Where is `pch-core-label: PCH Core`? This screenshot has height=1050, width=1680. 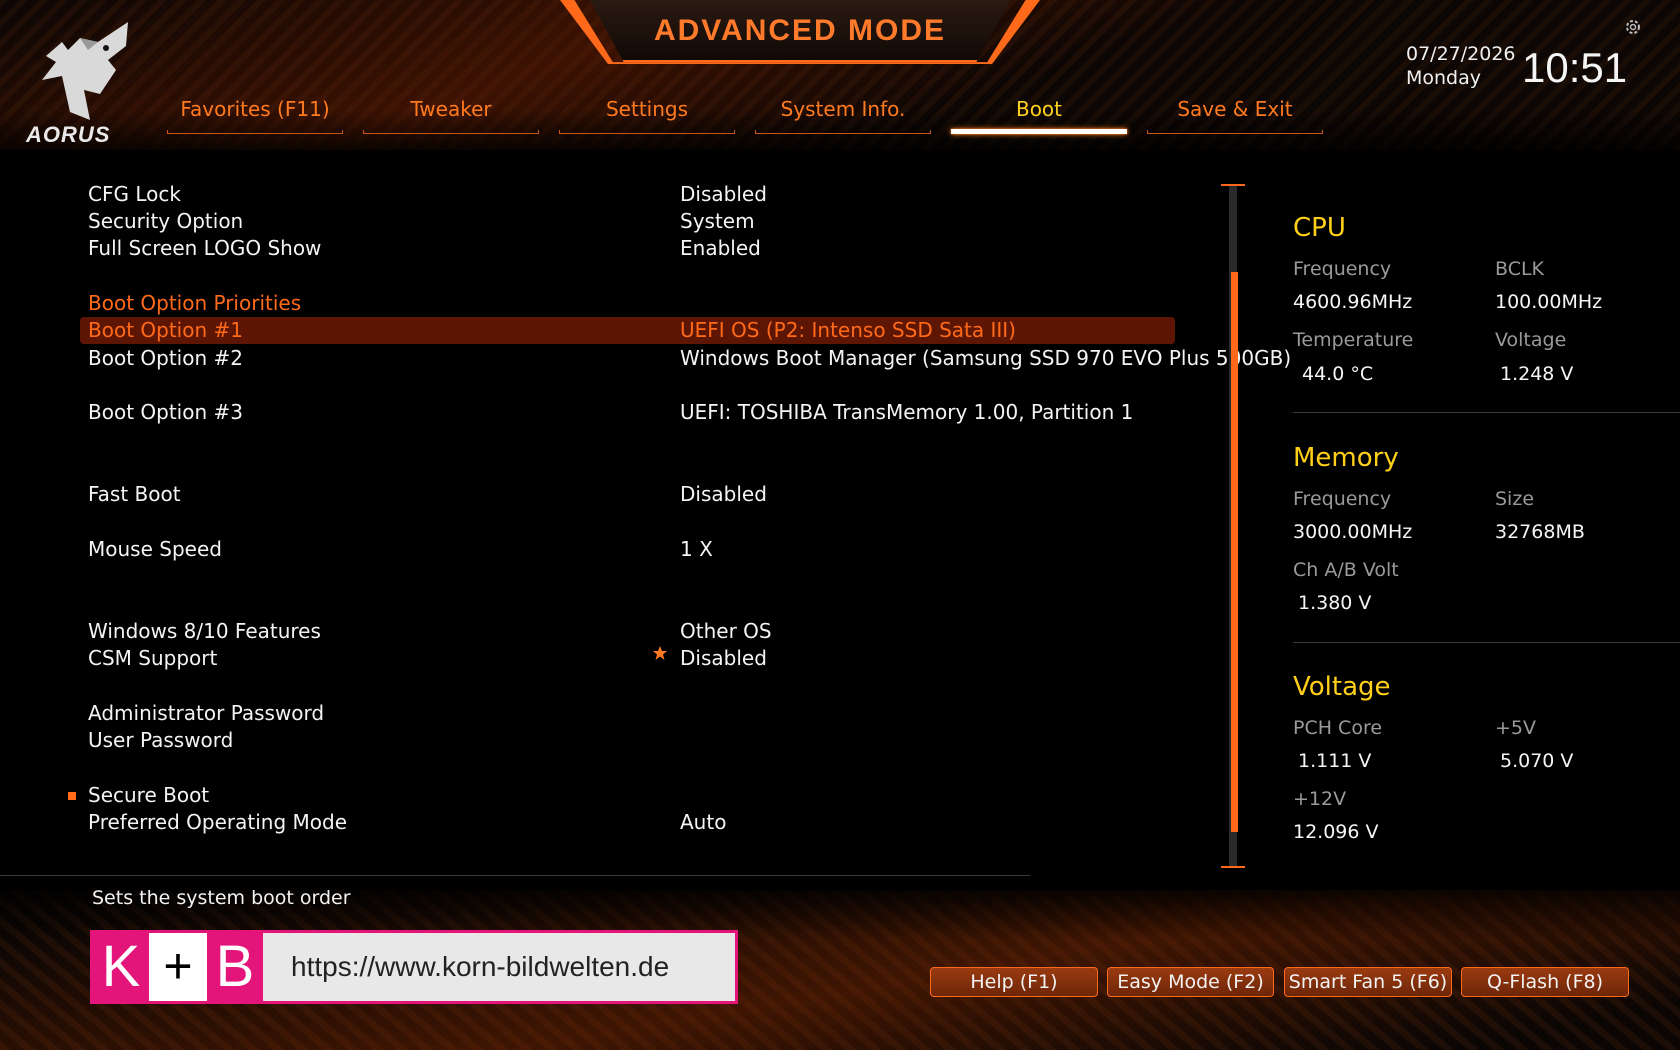
pch-core-label: PCH Core is located at coordinates (1338, 728).